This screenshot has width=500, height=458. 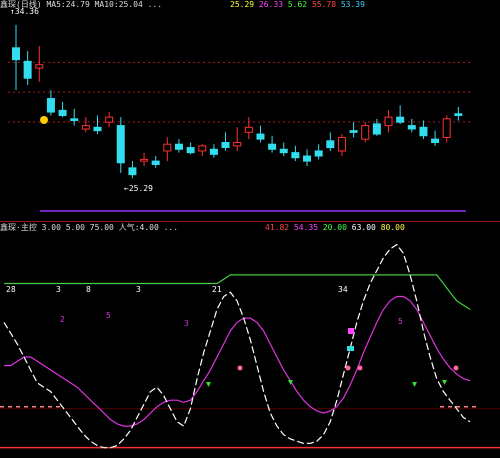 I want to click on indicator-mark-7: 2, so click(x=62, y=319).